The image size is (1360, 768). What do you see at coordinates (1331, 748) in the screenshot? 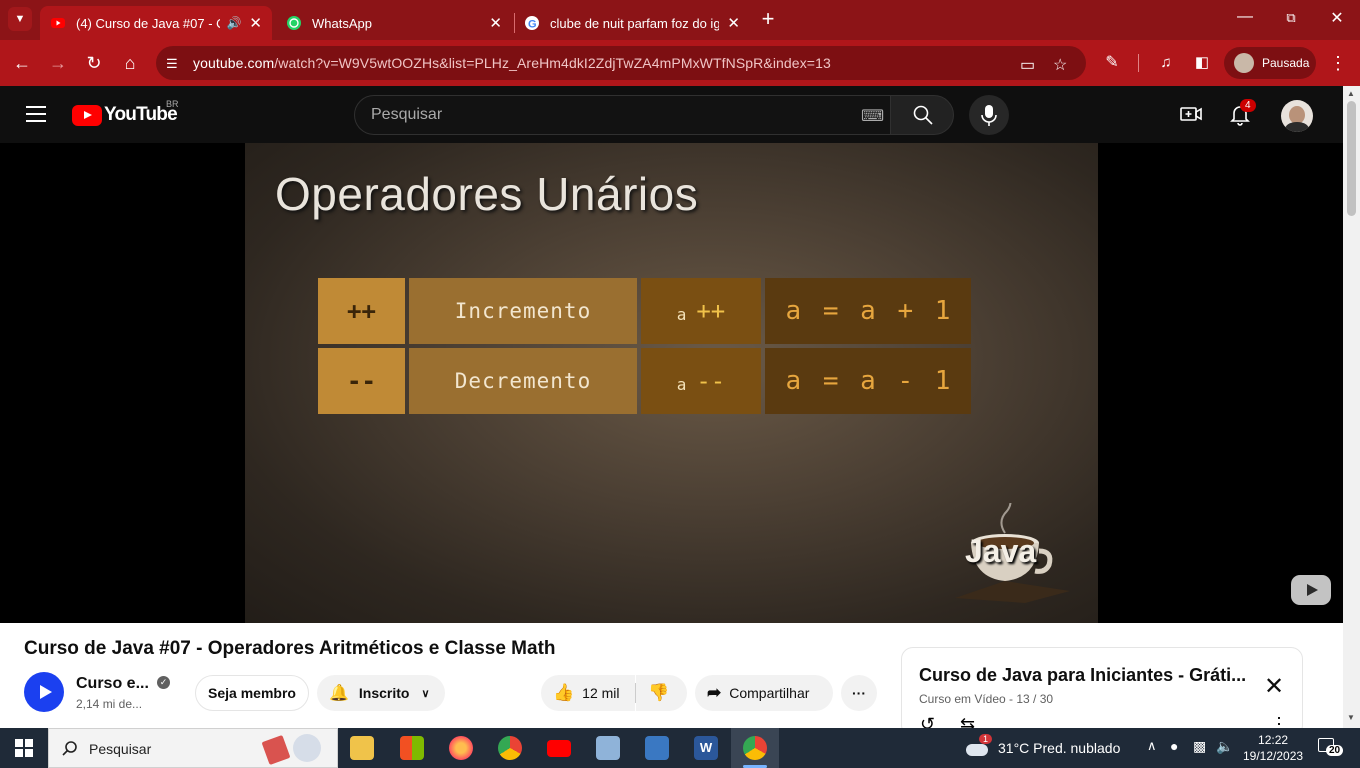
I see `notification-center-icon: 20` at bounding box center [1331, 748].